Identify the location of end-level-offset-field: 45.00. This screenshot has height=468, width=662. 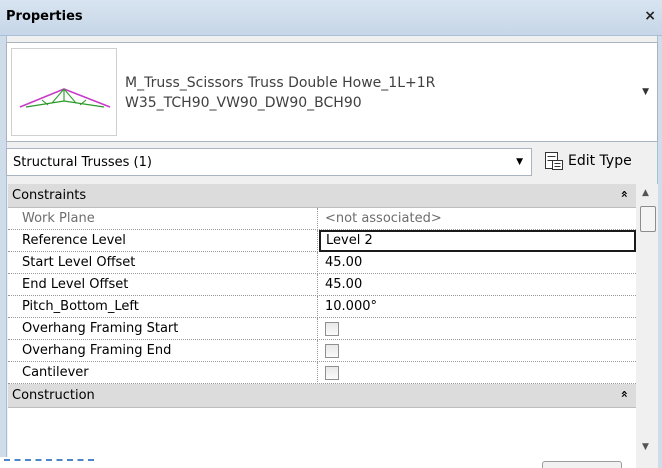
(477, 285).